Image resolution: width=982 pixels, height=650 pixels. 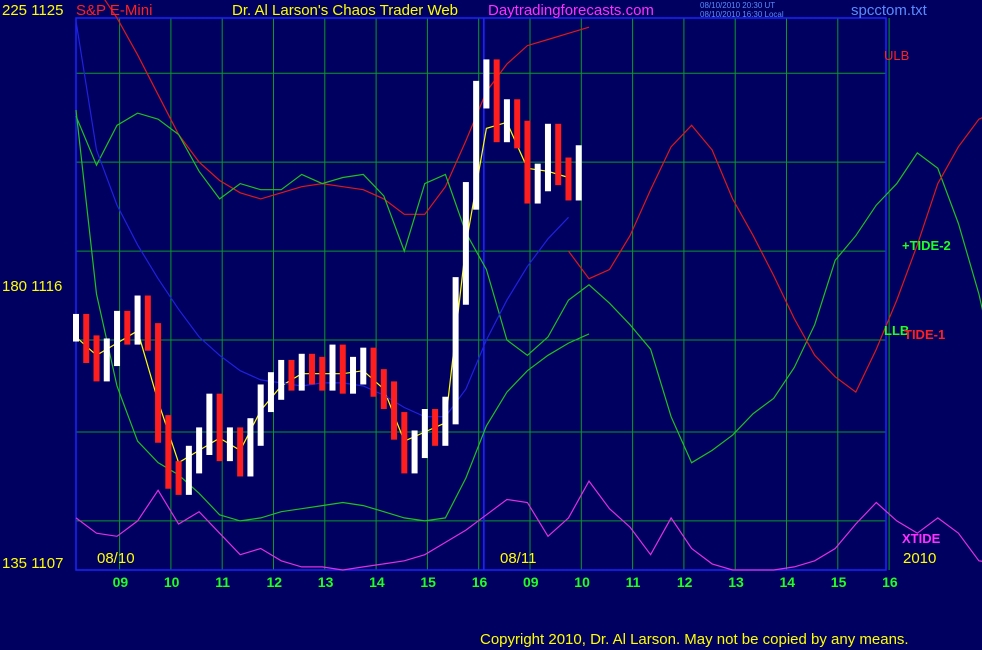 What do you see at coordinates (925, 334) in the screenshot?
I see `label-tide-minus-1: TIDE-1` at bounding box center [925, 334].